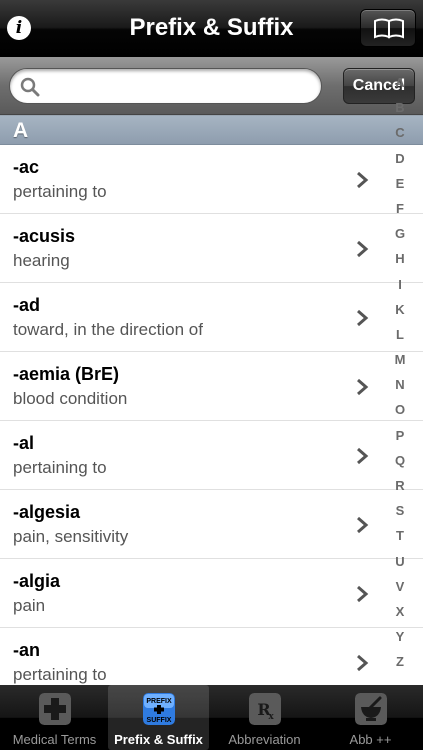 This screenshot has height=750, width=423. Describe the element at coordinates (211, 524) in the screenshot. I see `list-item: -algesia pain, sensitivity` at that location.